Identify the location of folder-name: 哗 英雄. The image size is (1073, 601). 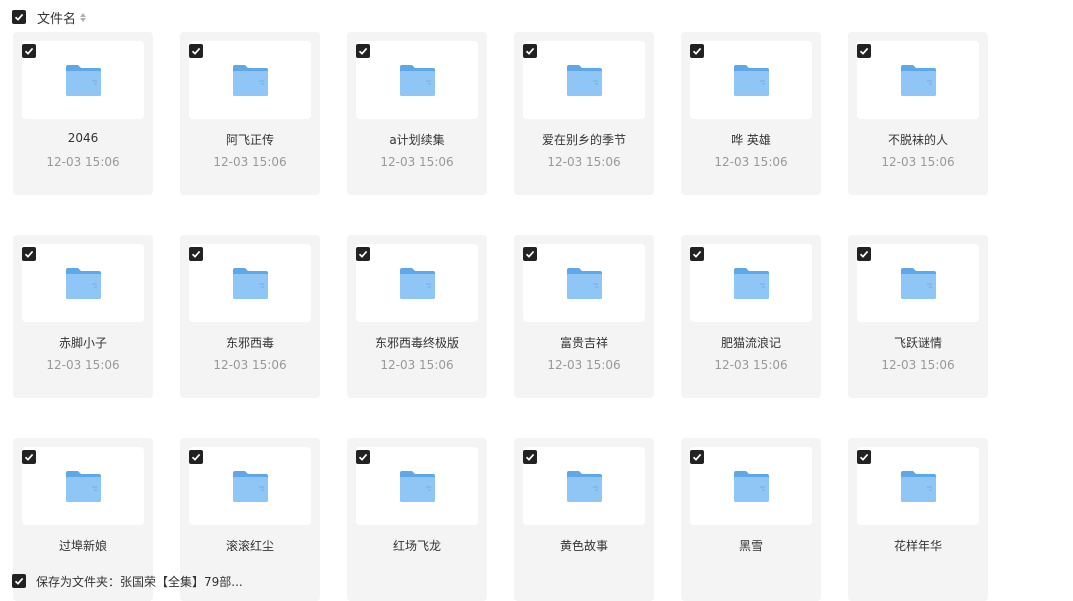
(751, 139).